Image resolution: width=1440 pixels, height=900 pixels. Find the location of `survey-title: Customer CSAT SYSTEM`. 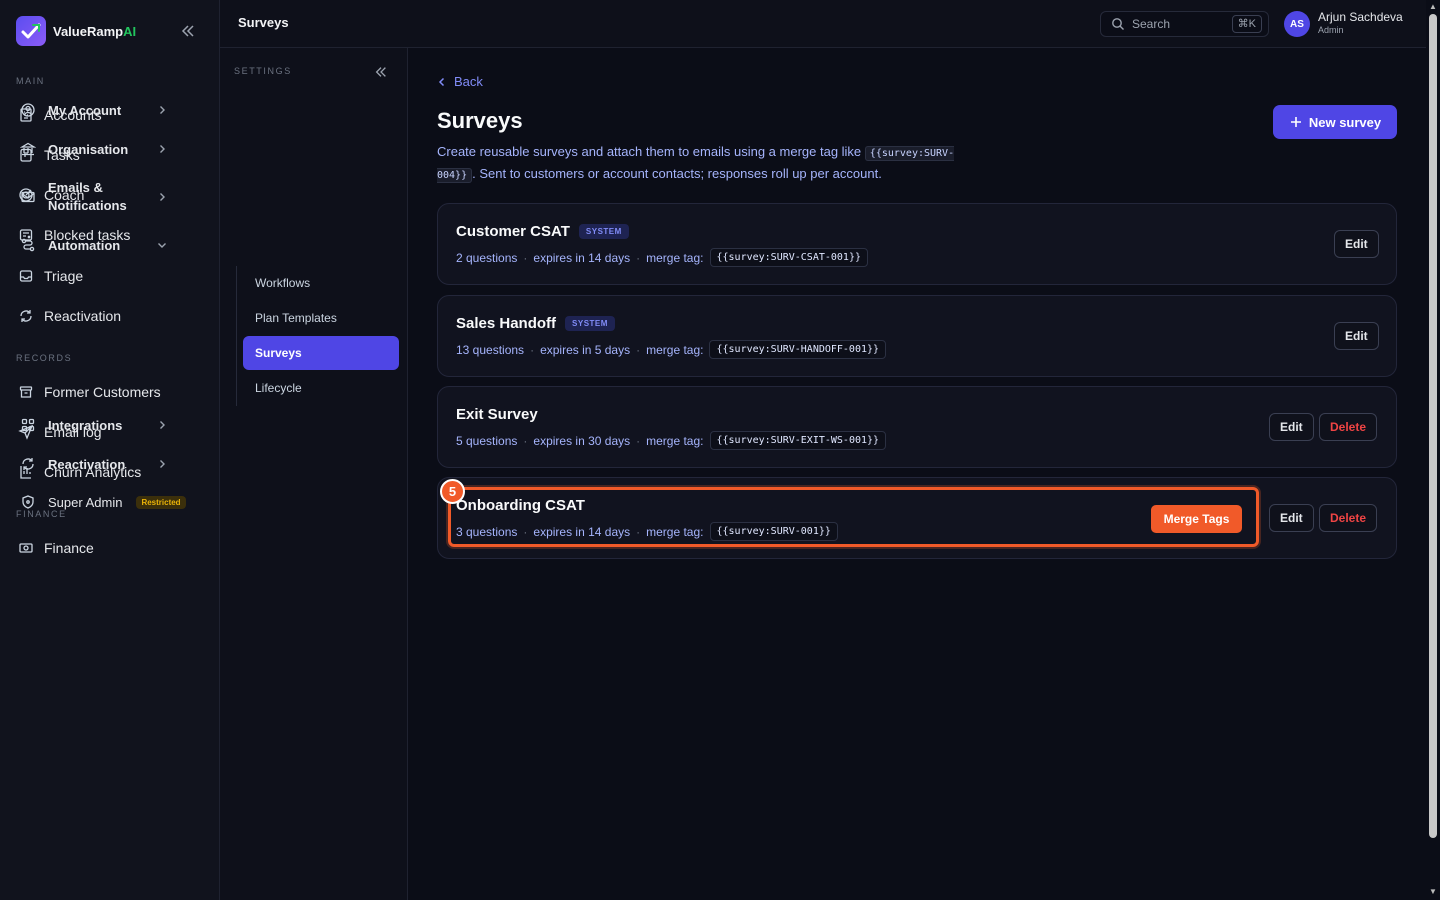

survey-title: Customer CSAT SYSTEM is located at coordinates (542, 231).